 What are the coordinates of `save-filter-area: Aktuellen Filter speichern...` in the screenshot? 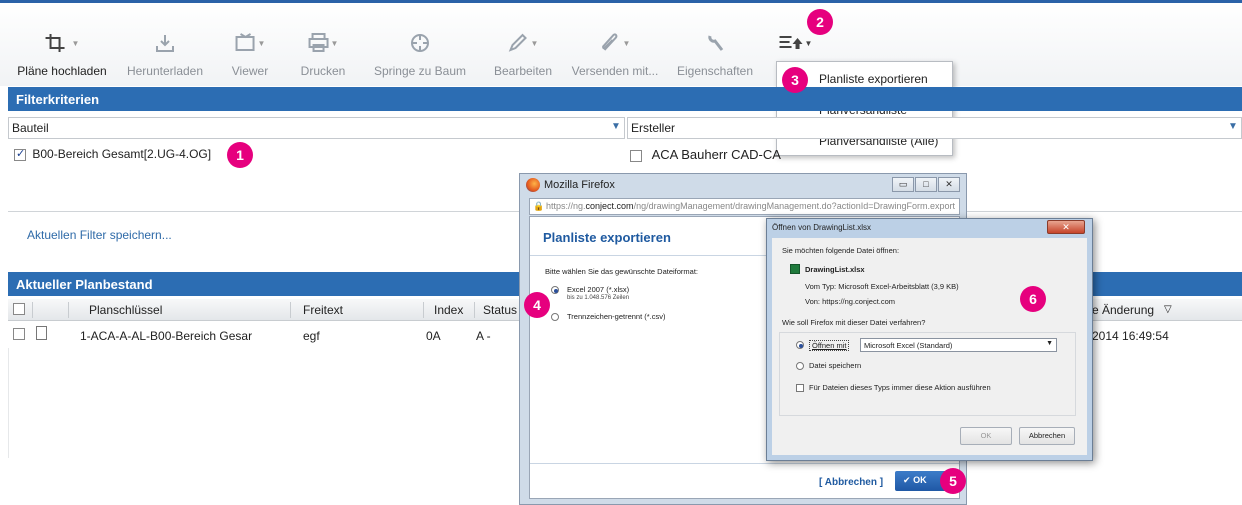 It's located at (308, 233).